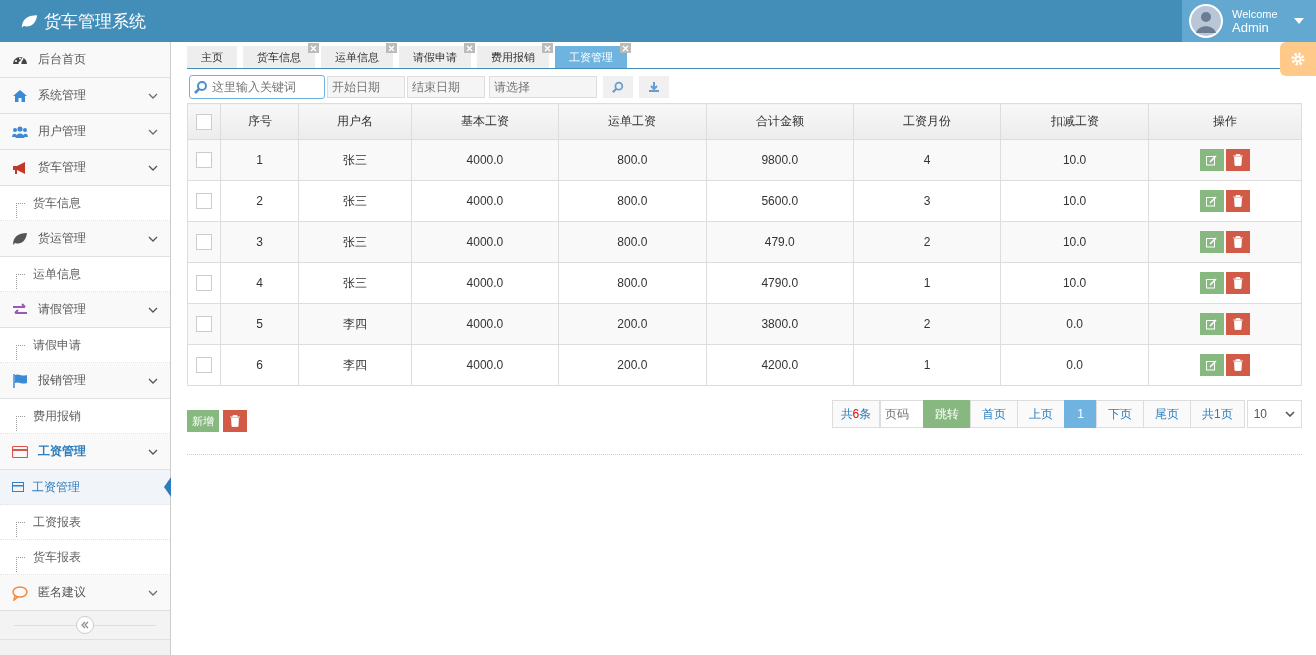 The width and height of the screenshot is (1316, 655). What do you see at coordinates (85, 203) in the screenshot?
I see `submenu-item: 货车信息` at bounding box center [85, 203].